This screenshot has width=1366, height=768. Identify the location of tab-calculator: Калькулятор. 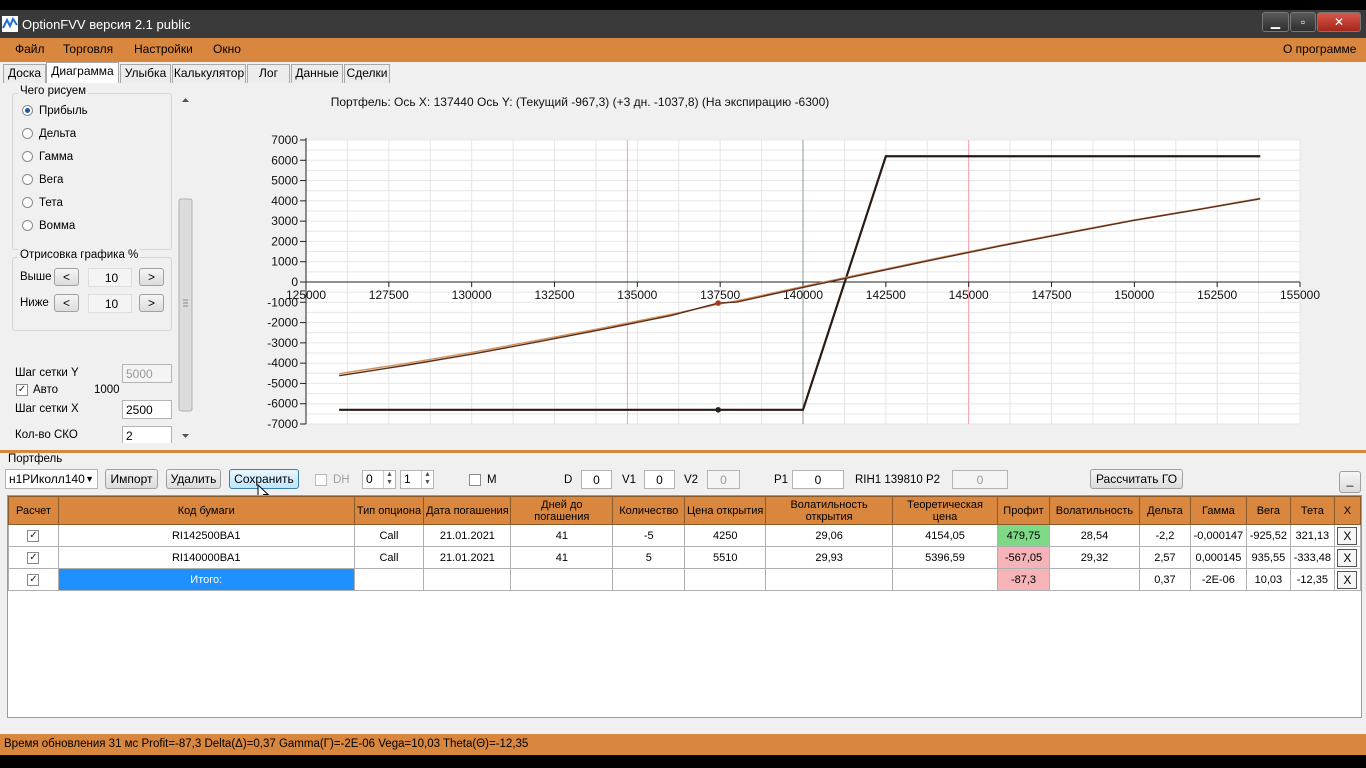
(209, 73).